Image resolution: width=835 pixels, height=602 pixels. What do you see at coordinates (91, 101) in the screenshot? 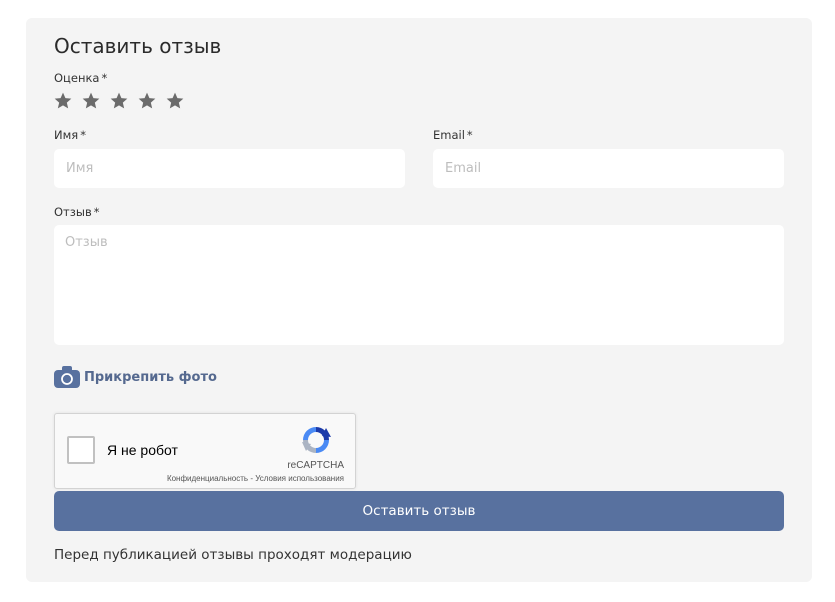
I see `star-2-icon` at bounding box center [91, 101].